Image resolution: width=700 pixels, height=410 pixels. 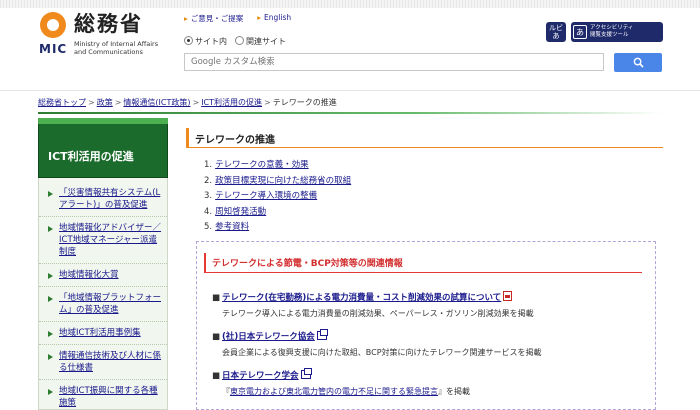 What do you see at coordinates (394, 62) in the screenshot?
I see `search-input` at bounding box center [394, 62].